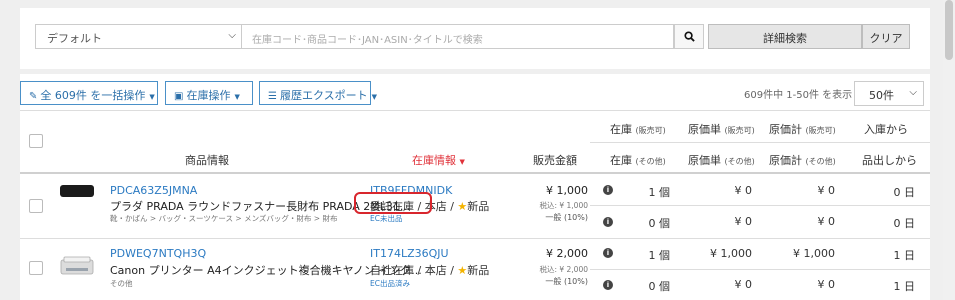 Image resolution: width=955 pixels, height=300 pixels. What do you see at coordinates (153, 190) in the screenshot?
I see `product-sku-link: PDCA63Z5JMNA` at bounding box center [153, 190].